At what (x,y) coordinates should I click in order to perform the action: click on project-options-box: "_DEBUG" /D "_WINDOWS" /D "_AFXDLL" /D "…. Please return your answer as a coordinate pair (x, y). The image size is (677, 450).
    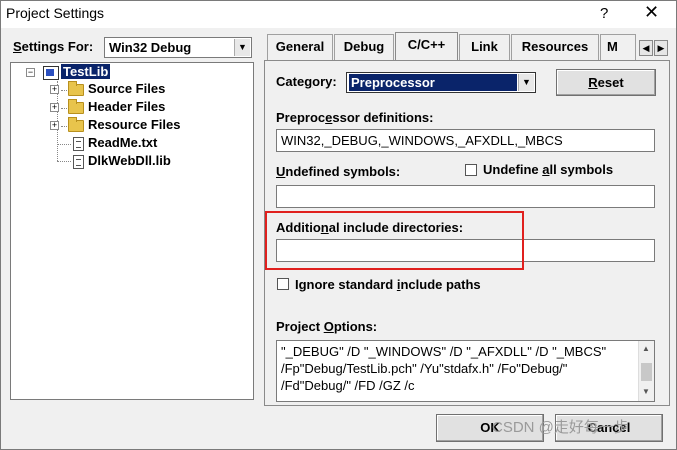
    Looking at the image, I should click on (465, 371).